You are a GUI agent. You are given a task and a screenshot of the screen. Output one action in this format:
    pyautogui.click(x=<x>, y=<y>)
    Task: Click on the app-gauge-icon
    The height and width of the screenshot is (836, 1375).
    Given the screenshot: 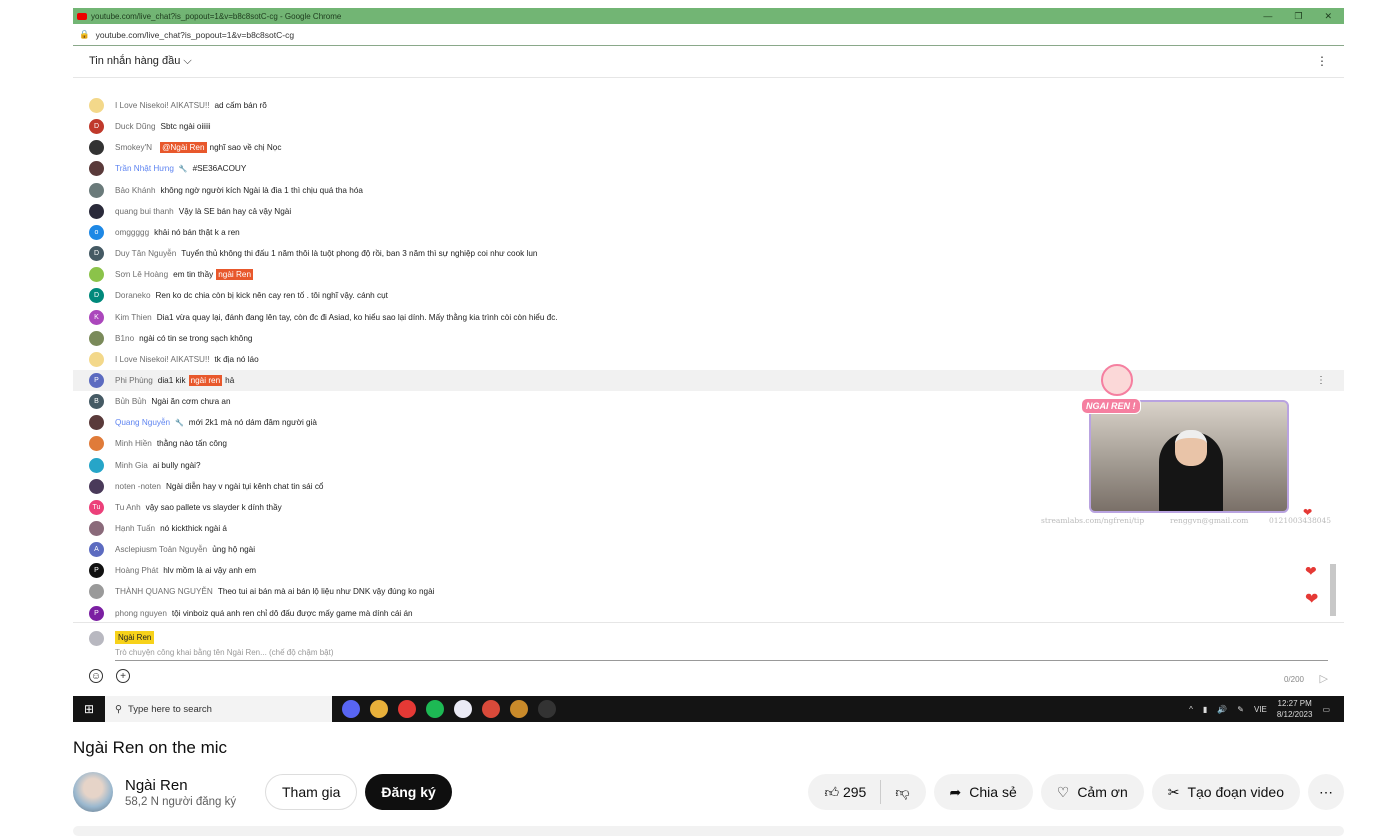 What is the action you would take?
    pyautogui.click(x=547, y=709)
    